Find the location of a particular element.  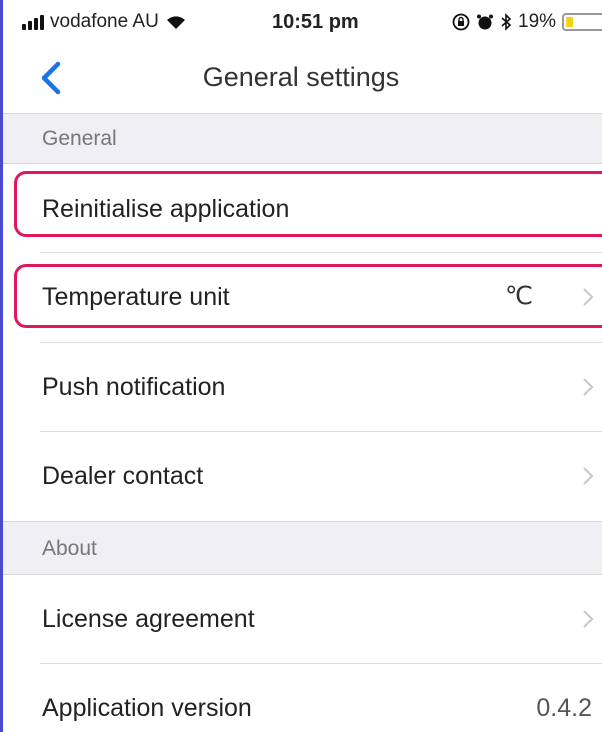

battery-icon is located at coordinates (582, 22).